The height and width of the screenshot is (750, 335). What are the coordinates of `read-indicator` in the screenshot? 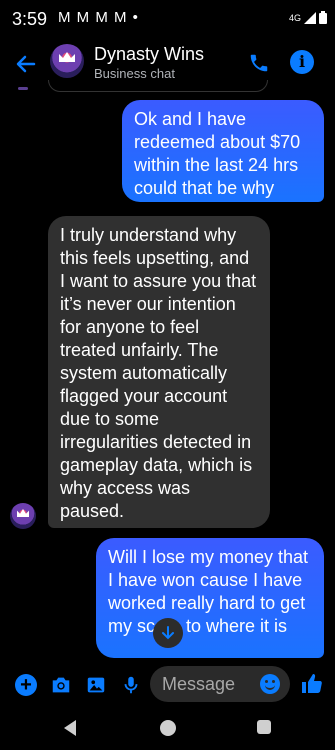 It's located at (23, 88).